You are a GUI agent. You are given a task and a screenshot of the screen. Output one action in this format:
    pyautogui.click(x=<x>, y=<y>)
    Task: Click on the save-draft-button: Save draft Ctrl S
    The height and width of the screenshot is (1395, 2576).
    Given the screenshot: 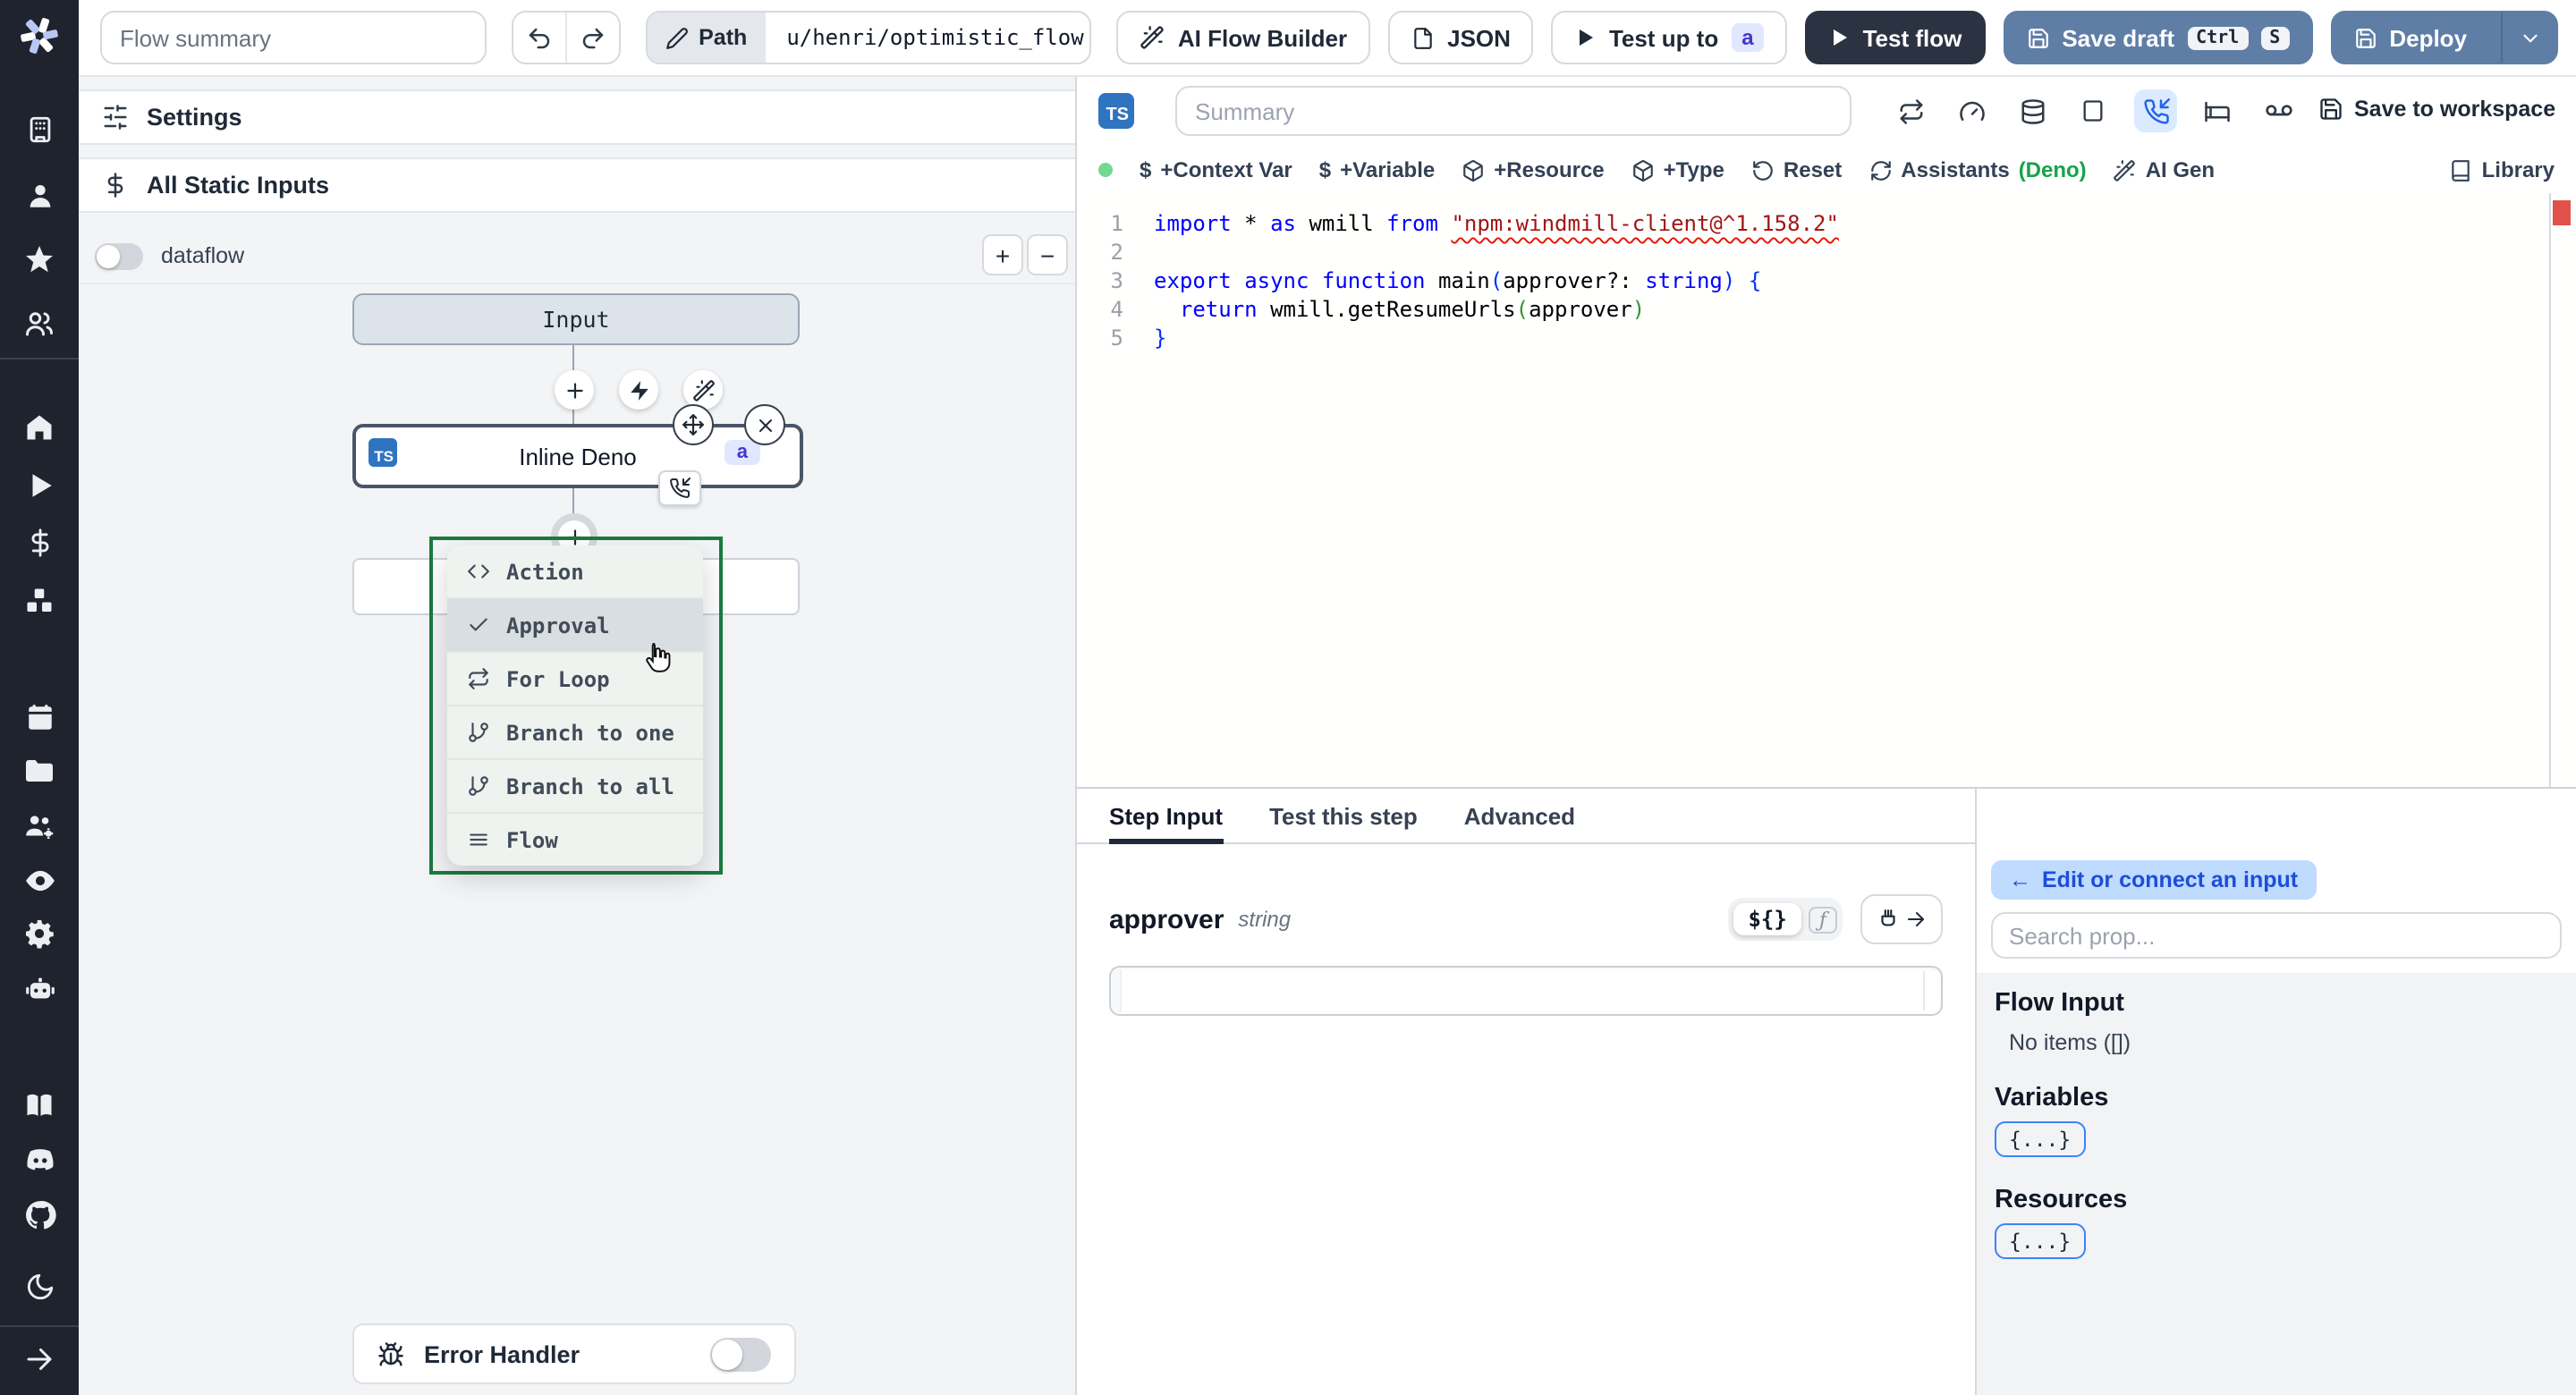 What is the action you would take?
    pyautogui.click(x=2158, y=37)
    